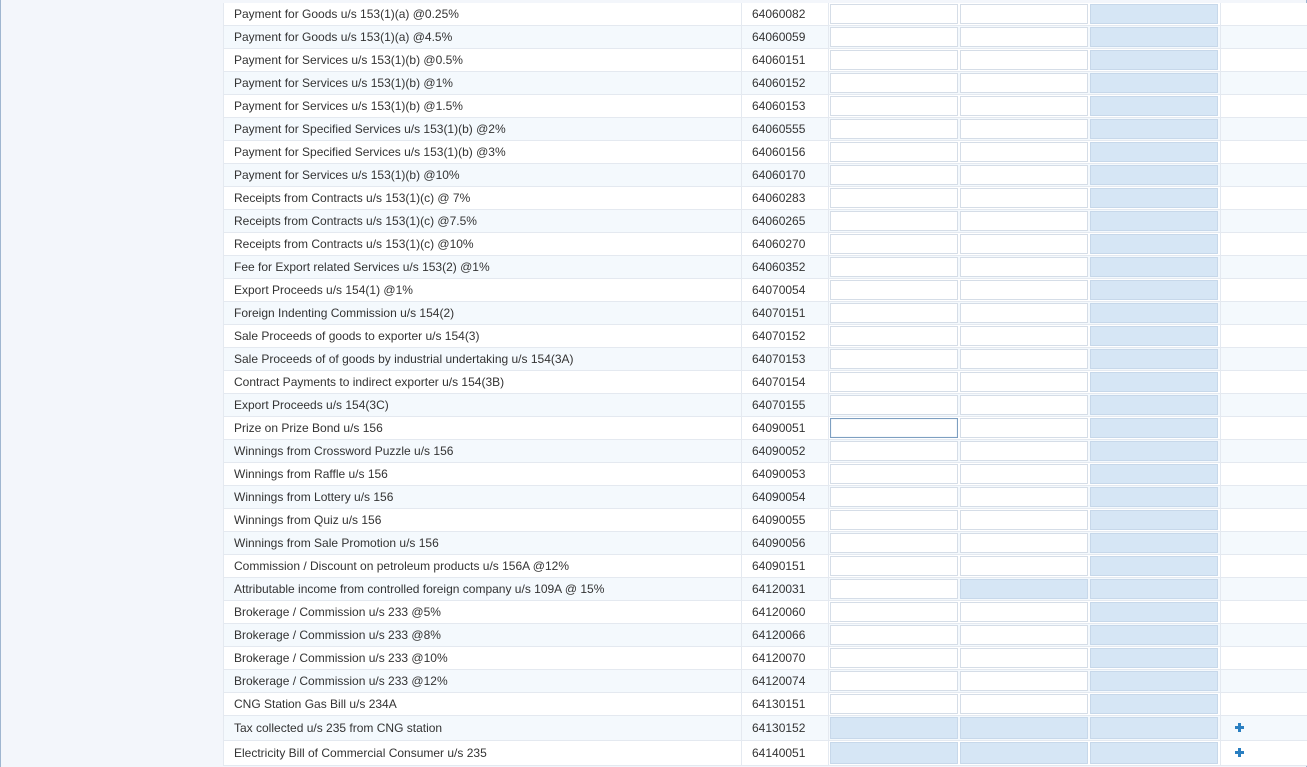 The width and height of the screenshot is (1307, 767). I want to click on row-description: CNG Station Gas Bill u/s 234A, so click(482, 704).